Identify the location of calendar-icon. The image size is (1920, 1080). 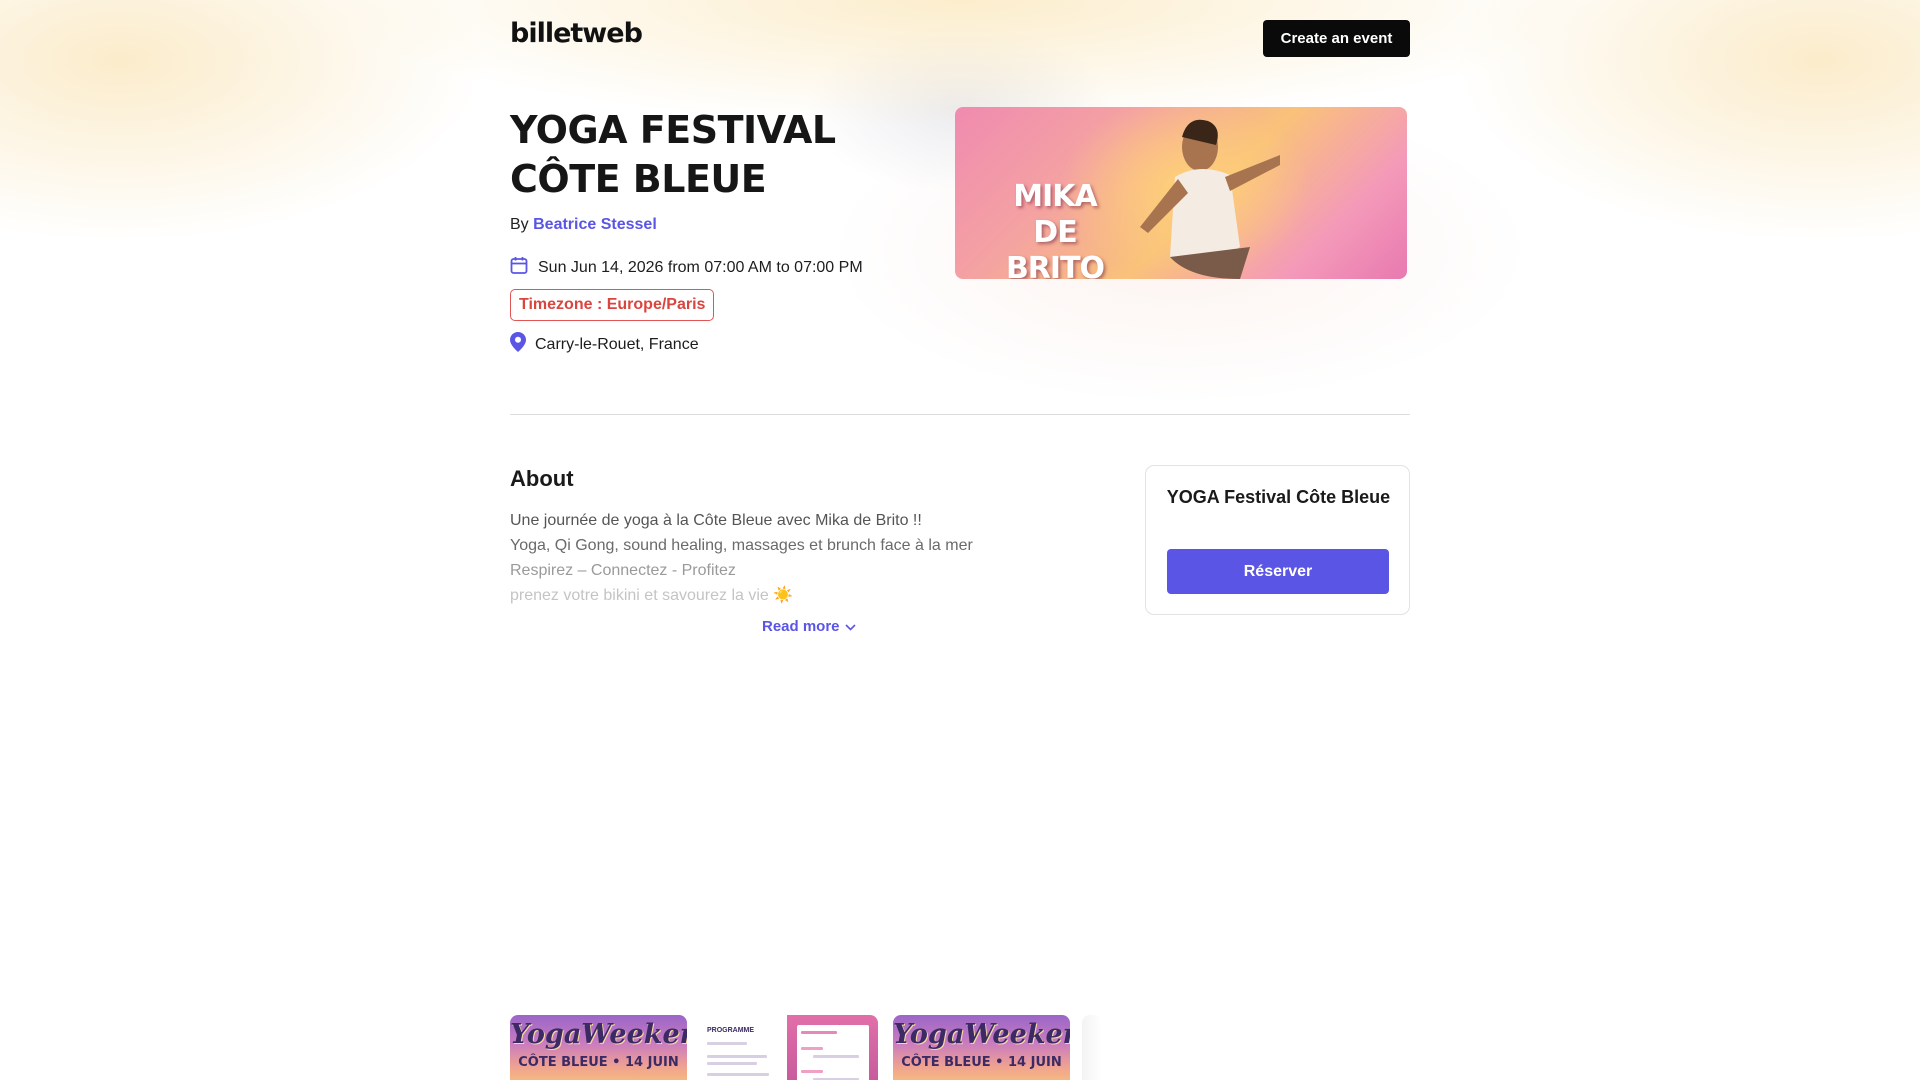
(519, 268).